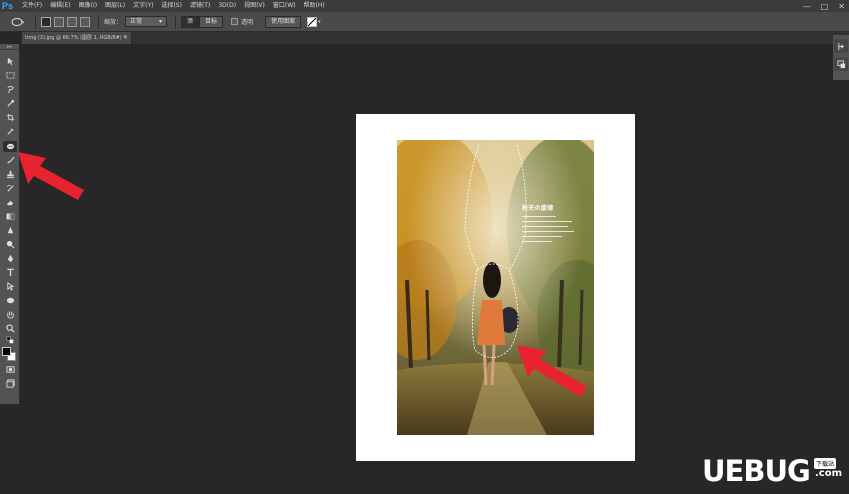 This screenshot has height=494, width=849. I want to click on intersect-selection-mode-button, so click(85, 21).